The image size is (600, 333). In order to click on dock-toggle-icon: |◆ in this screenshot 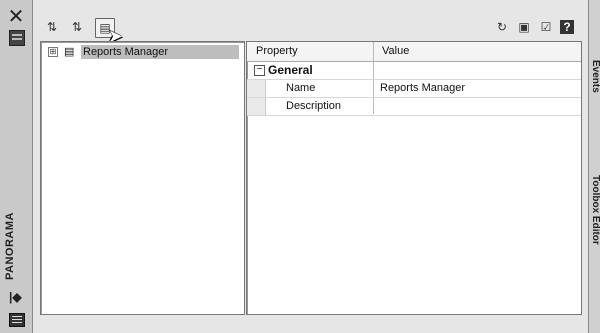, I will do `click(15, 297)`.